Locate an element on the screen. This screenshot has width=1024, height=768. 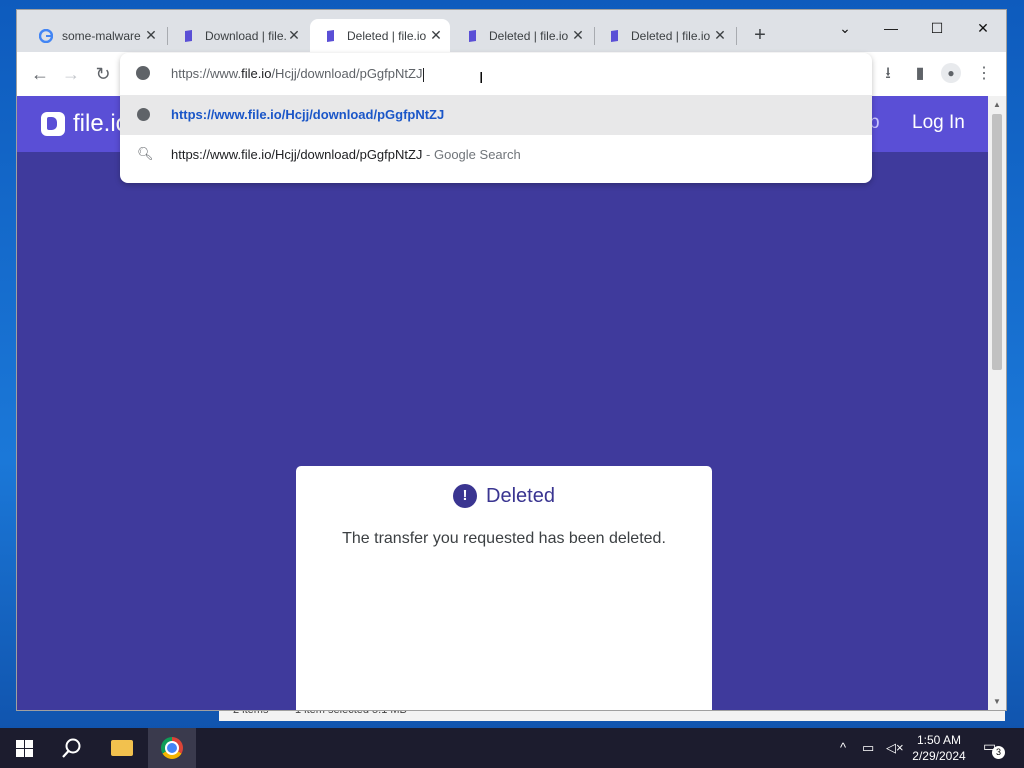
network-icon: ▭ is located at coordinates (868, 748).